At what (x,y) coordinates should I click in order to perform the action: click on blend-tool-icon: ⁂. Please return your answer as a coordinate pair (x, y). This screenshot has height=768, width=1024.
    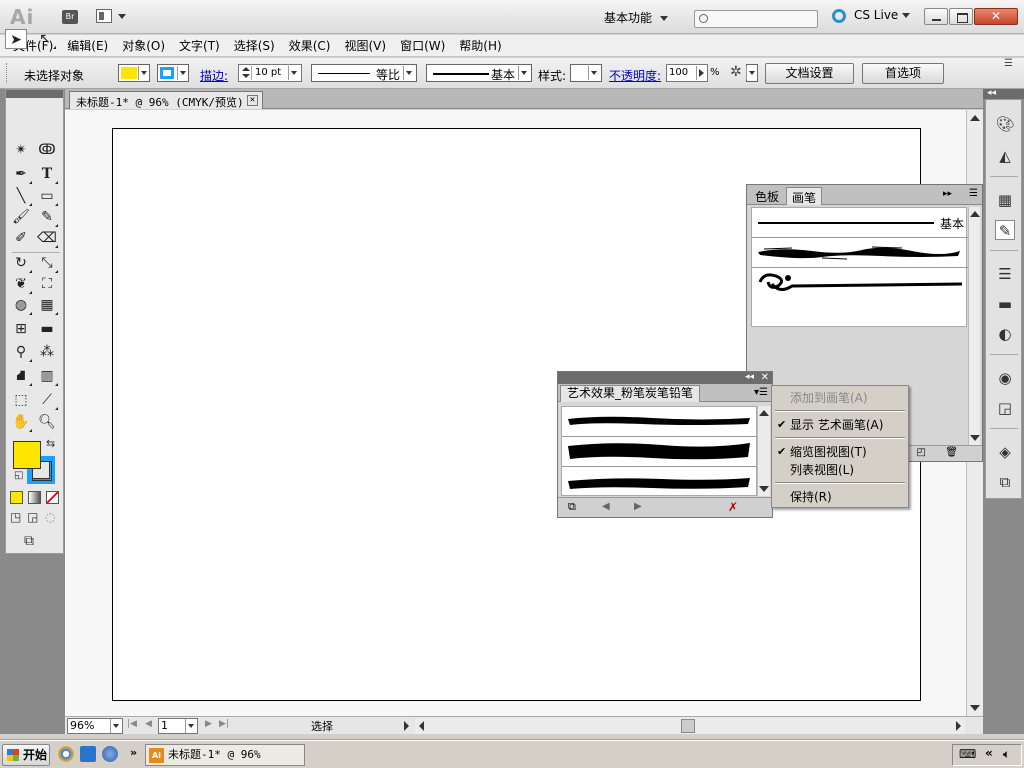
    Looking at the image, I should click on (47, 352).